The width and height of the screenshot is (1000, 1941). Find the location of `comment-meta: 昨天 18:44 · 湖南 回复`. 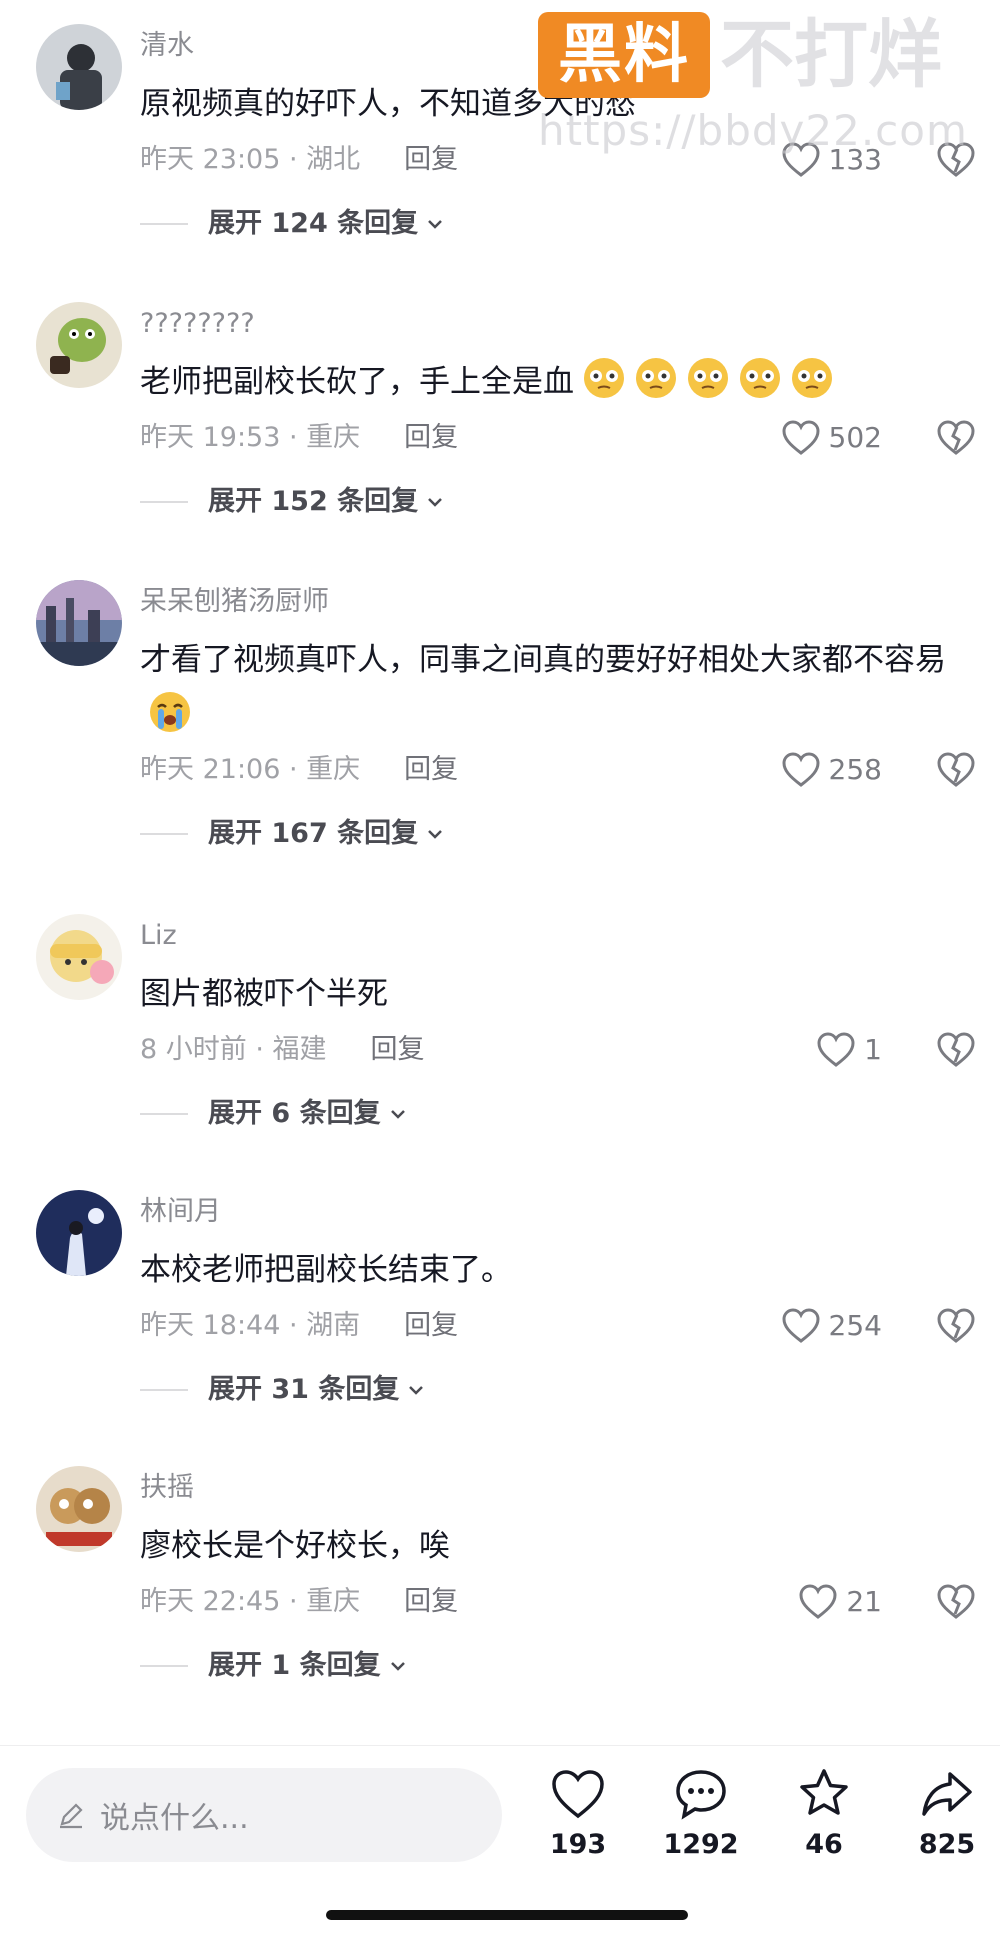

comment-meta: 昨天 18:44 · 湖南 回复 is located at coordinates (299, 1326).